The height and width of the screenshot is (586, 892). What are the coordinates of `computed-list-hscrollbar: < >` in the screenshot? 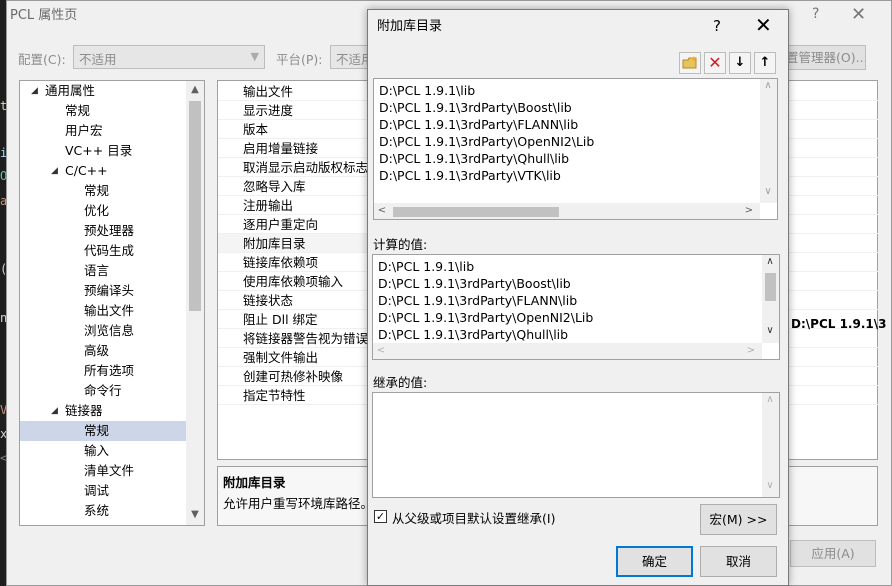 It's located at (567, 351).